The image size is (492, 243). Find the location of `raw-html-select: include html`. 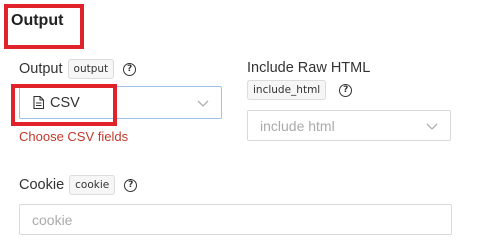

raw-html-select: include html is located at coordinates (349, 125).